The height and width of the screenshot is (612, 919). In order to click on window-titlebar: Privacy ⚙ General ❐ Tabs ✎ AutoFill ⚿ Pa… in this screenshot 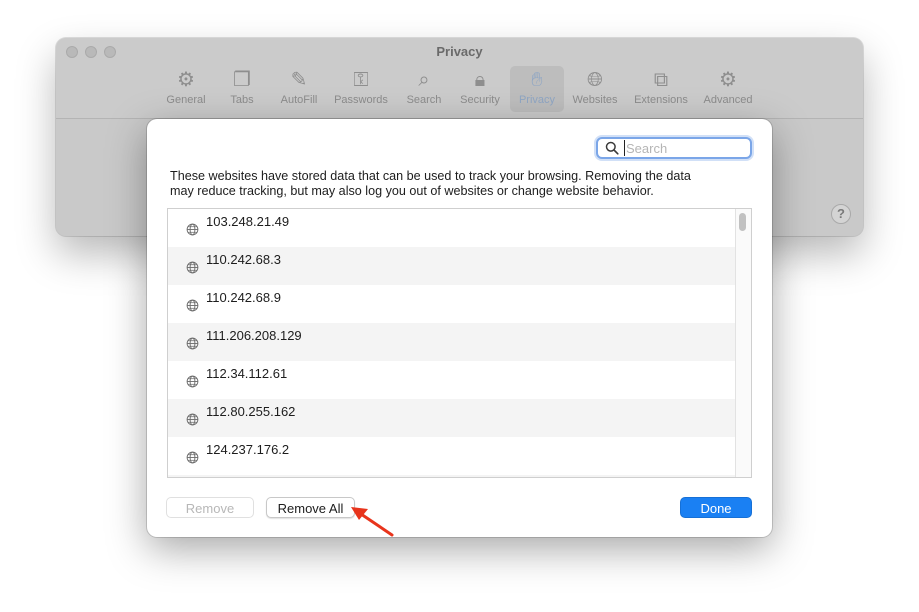, I will do `click(459, 78)`.